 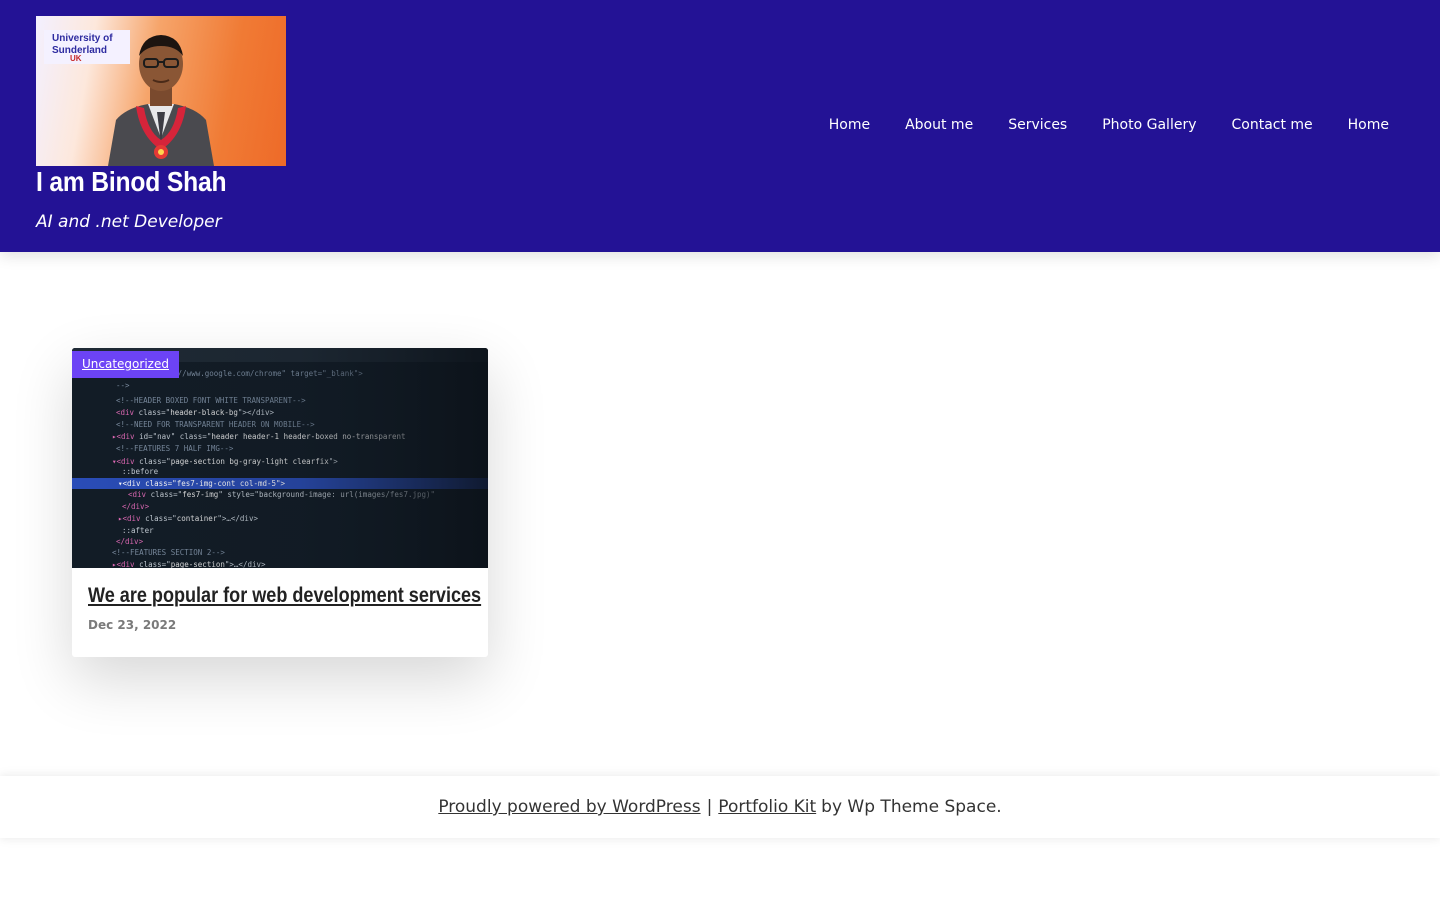 I want to click on logo-photo: University of Sunderland UK, so click(x=129, y=98).